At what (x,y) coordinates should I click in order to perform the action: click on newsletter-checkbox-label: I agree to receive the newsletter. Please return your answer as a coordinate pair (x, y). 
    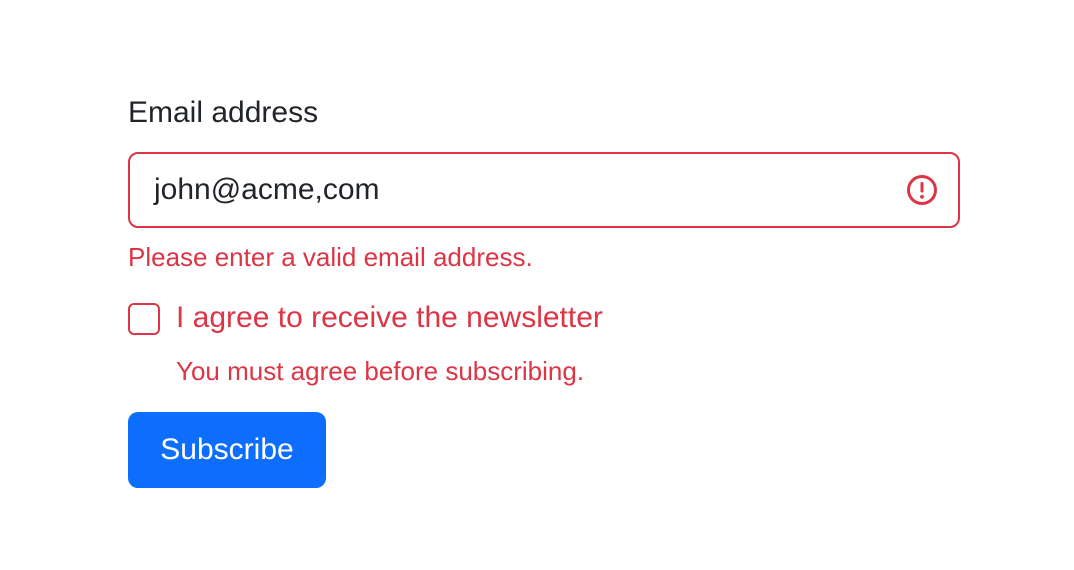
    Looking at the image, I should click on (389, 318).